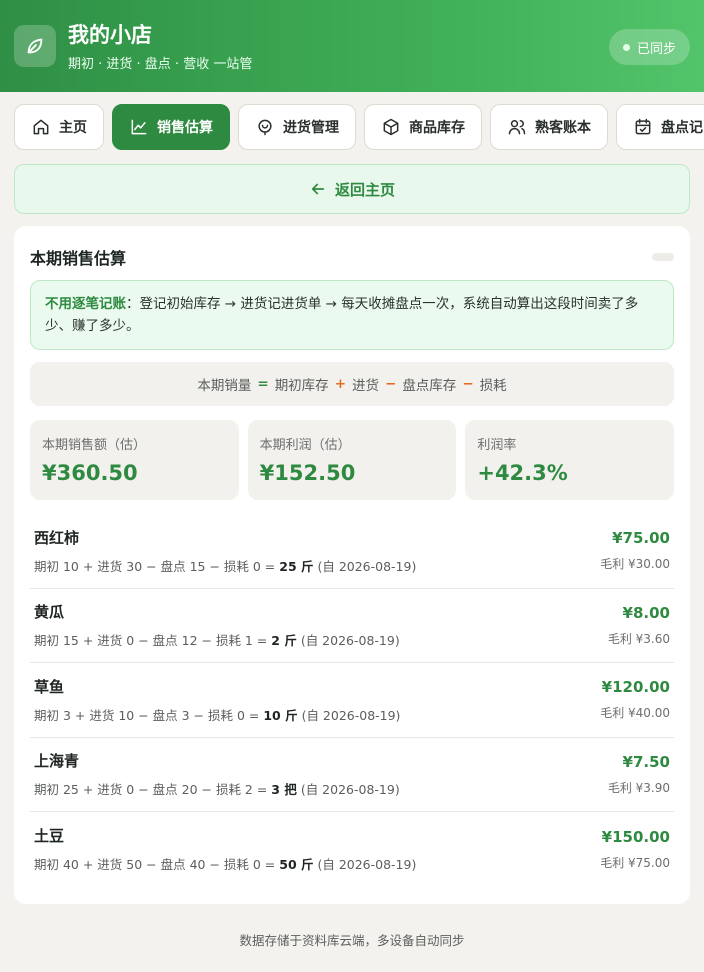 This screenshot has height=972, width=704. I want to click on item-amount: ¥8.00, so click(646, 612).